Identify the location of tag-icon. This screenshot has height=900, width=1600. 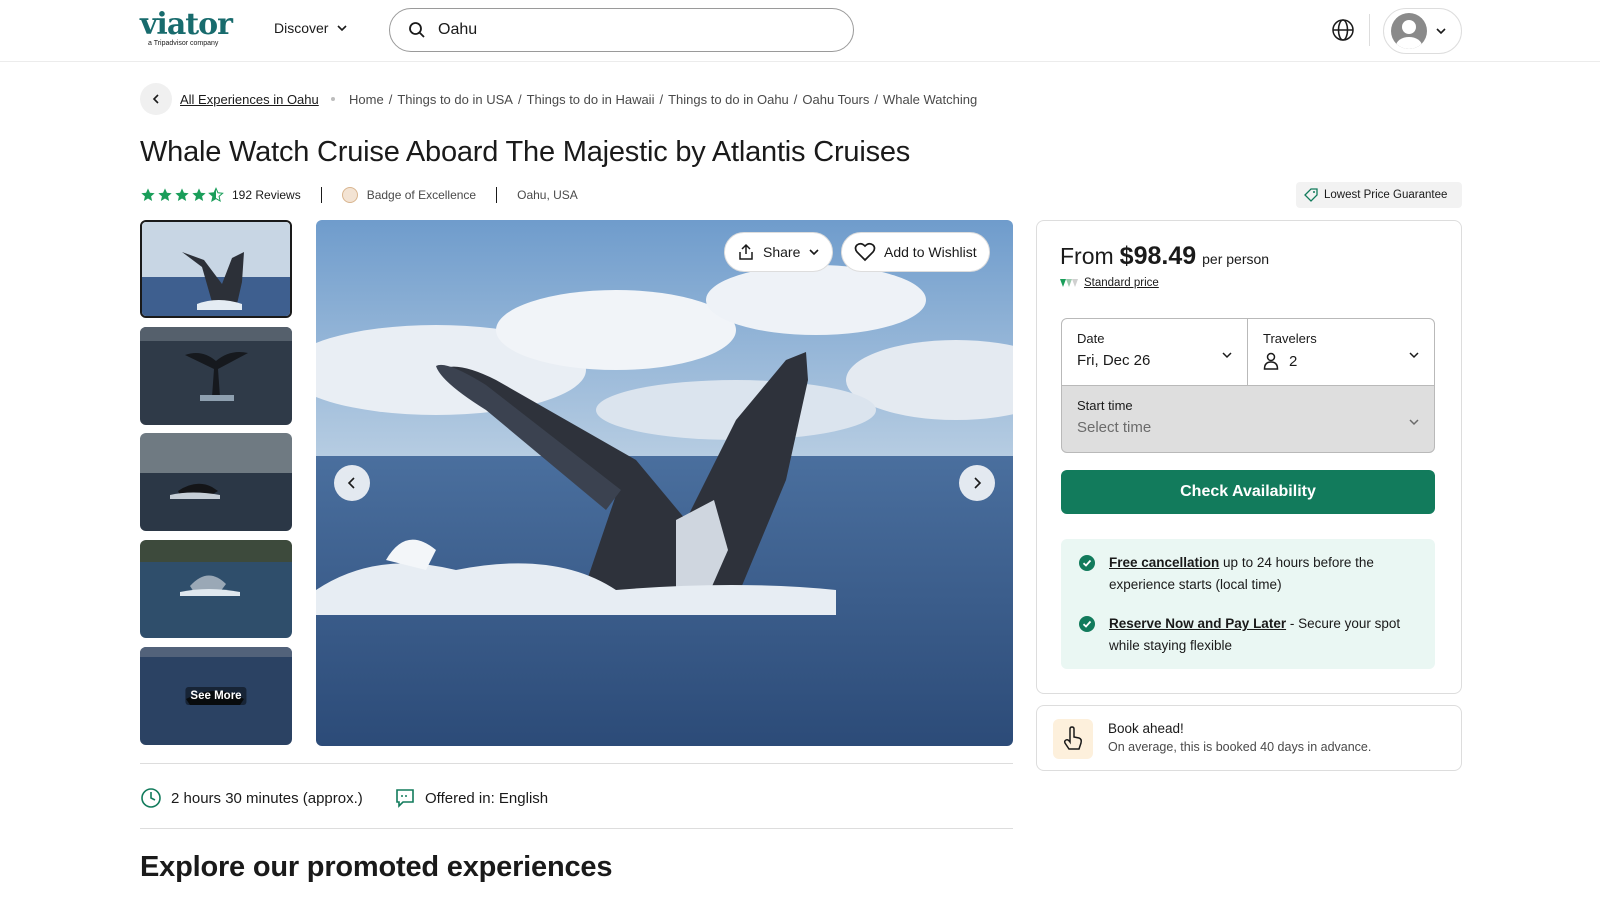
(1311, 195).